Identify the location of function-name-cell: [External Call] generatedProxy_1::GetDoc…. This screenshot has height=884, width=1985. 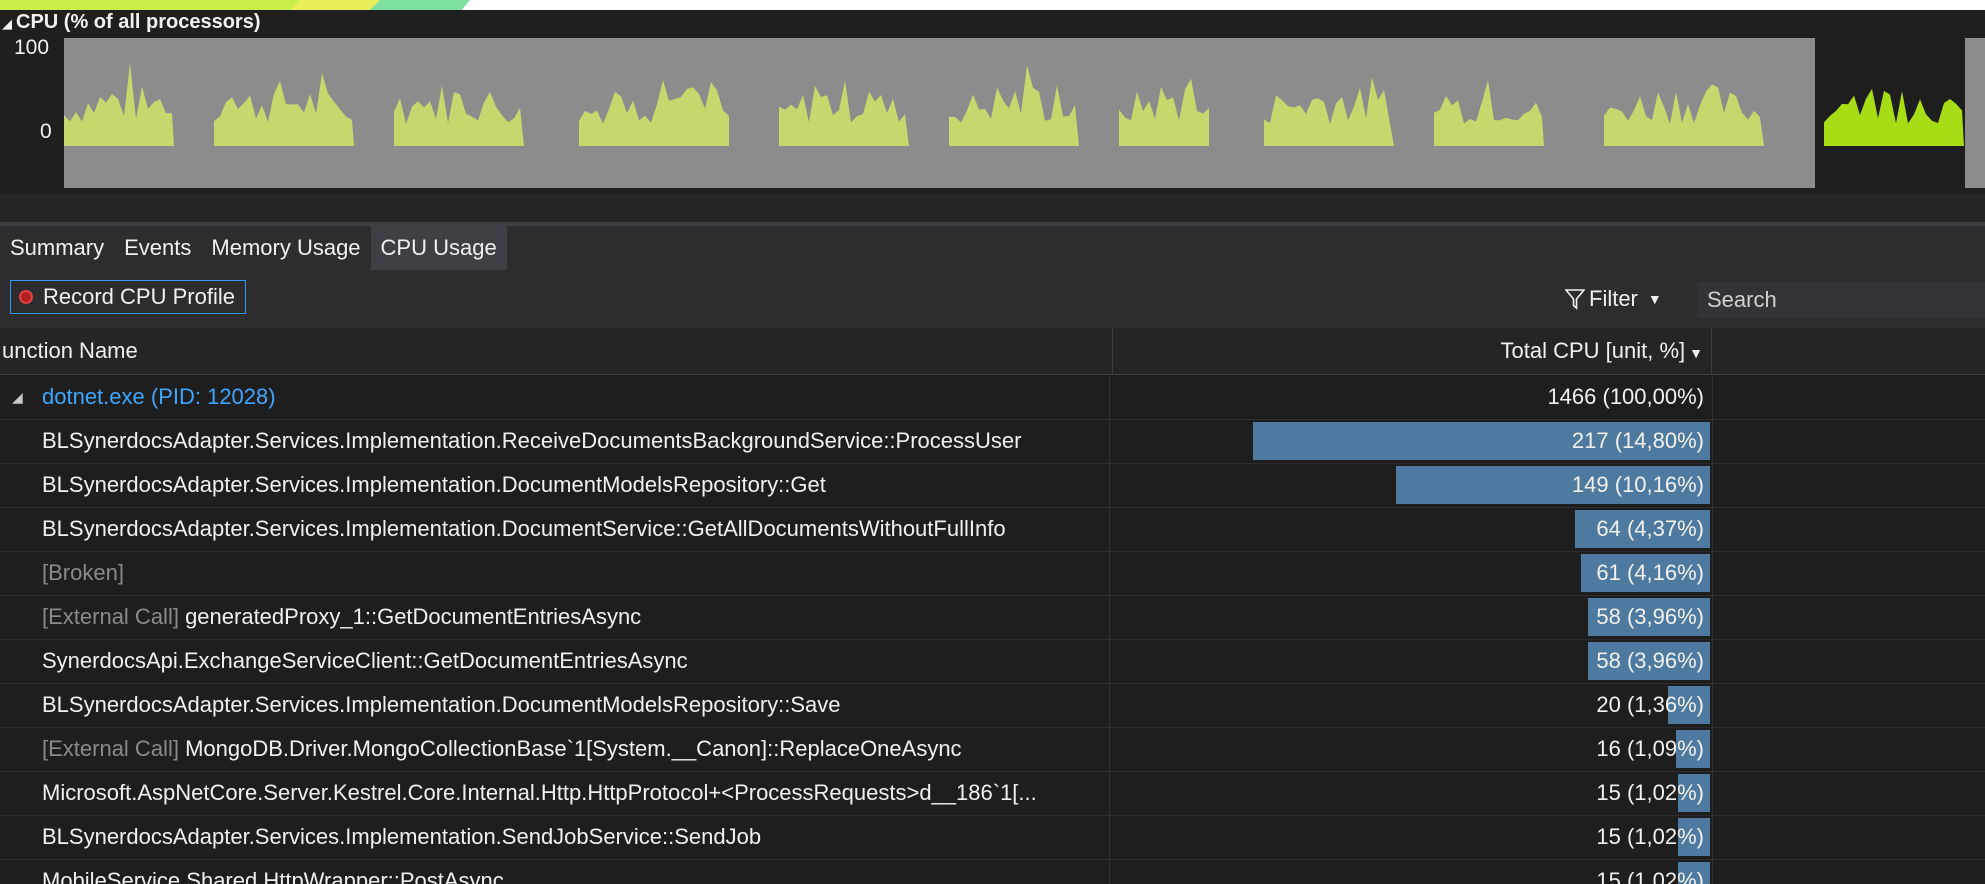
(555, 617).